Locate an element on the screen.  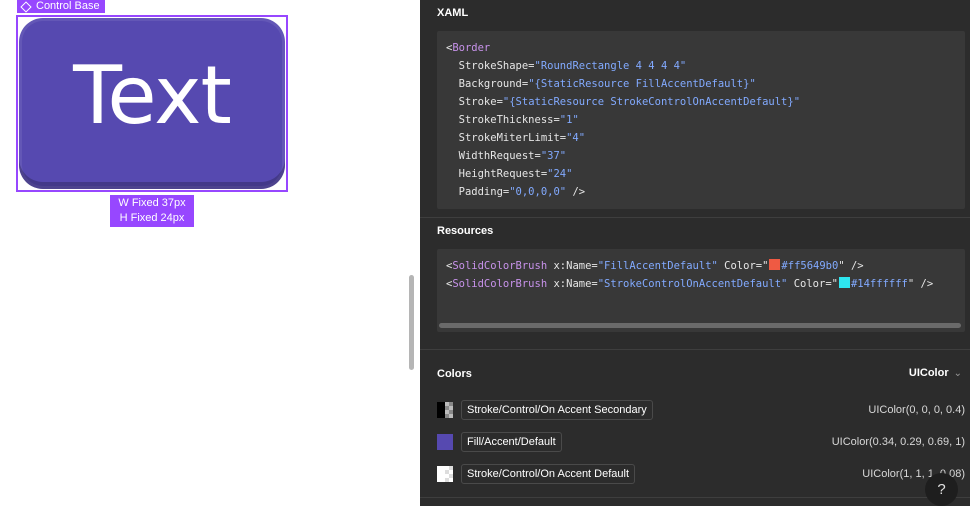
xaml-attribute-value: "RoundRectangle 4 4 4 4" is located at coordinates (610, 66).